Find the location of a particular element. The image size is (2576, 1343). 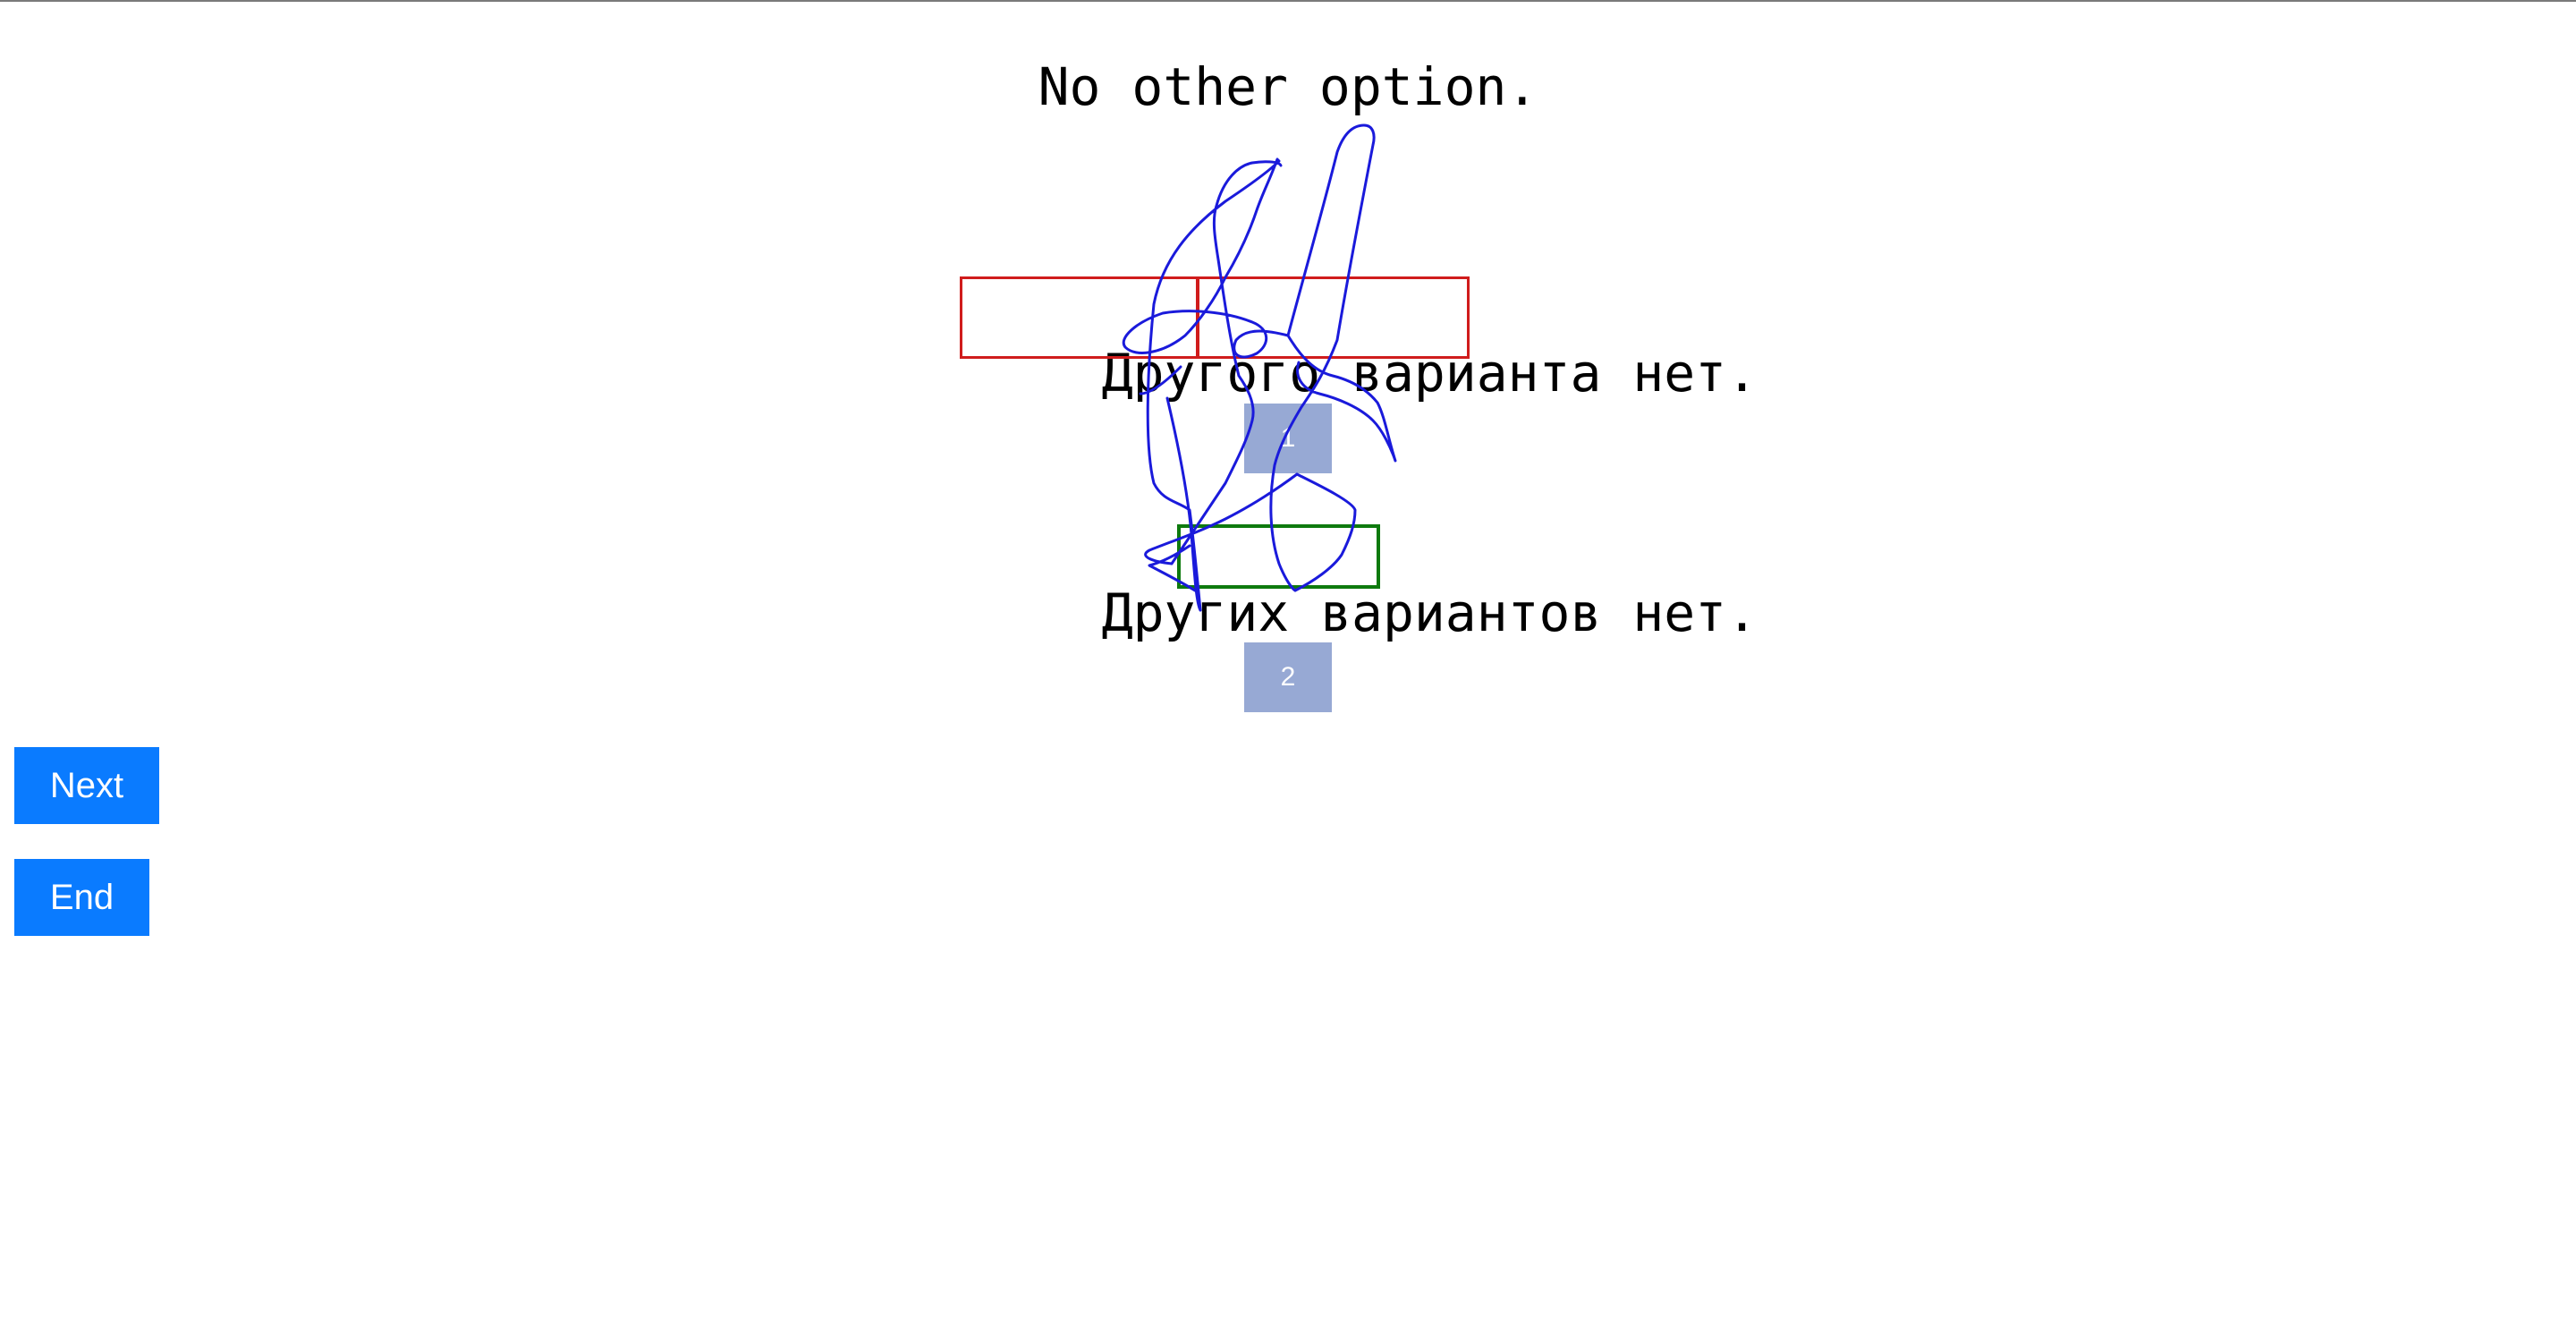

hypothesis-1-word-3: нет. is located at coordinates (1695, 373).